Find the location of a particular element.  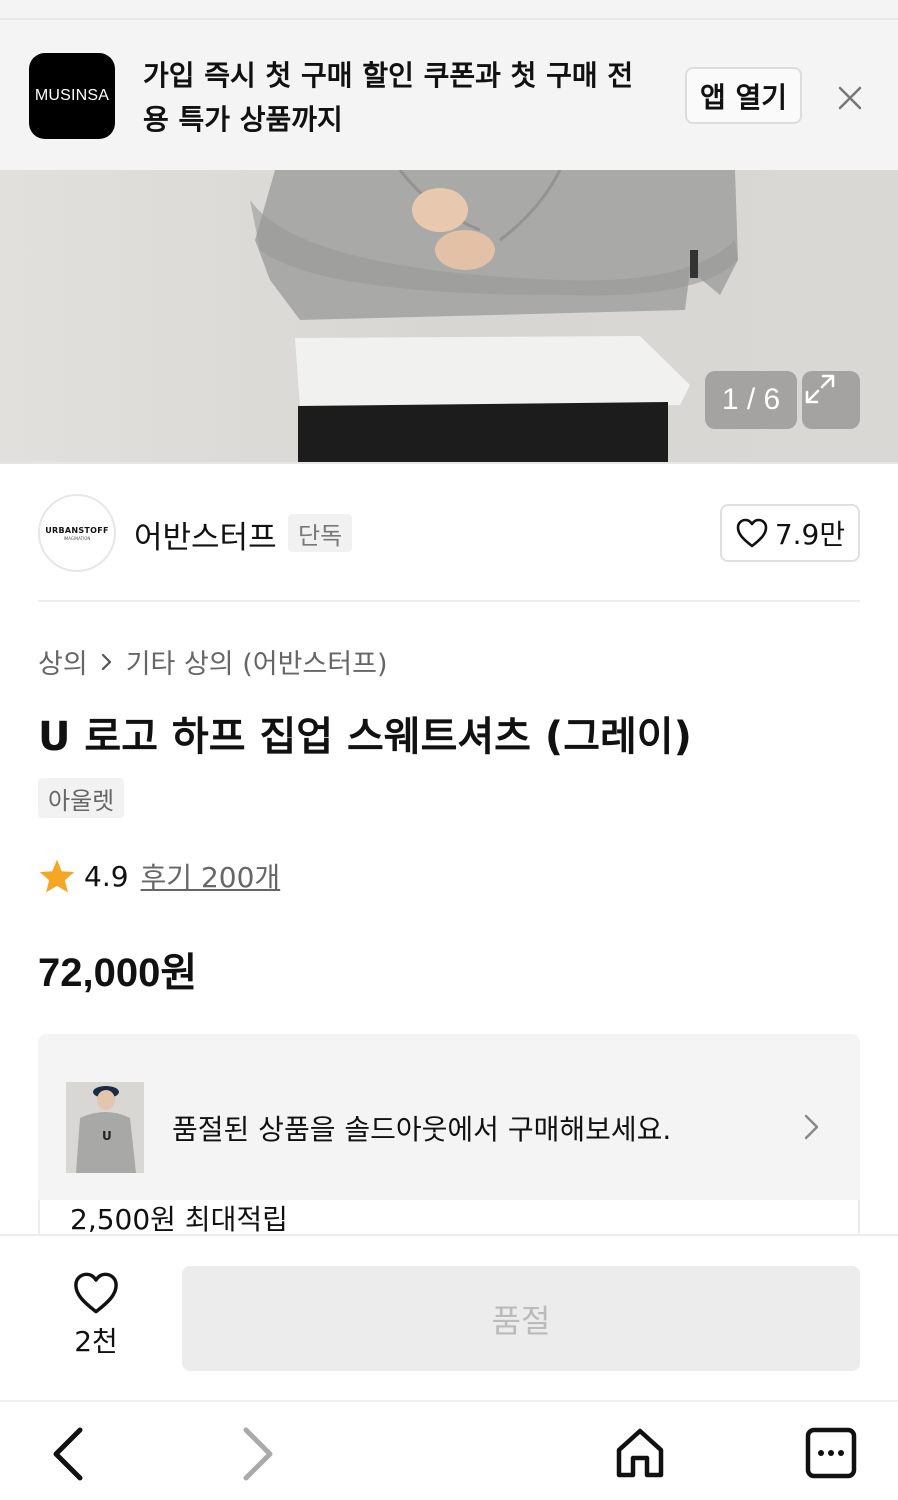

divider is located at coordinates (449, 601).